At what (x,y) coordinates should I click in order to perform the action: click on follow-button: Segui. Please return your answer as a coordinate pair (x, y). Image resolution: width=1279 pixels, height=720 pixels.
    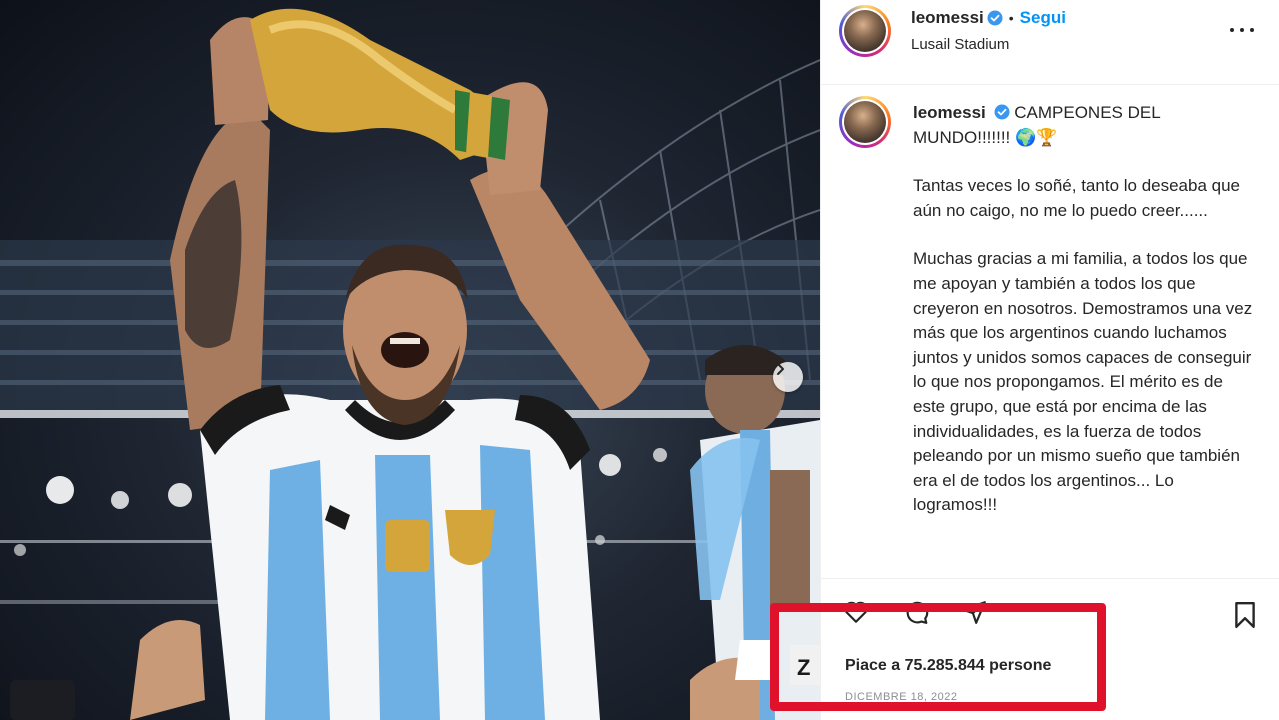
    Looking at the image, I should click on (1043, 18).